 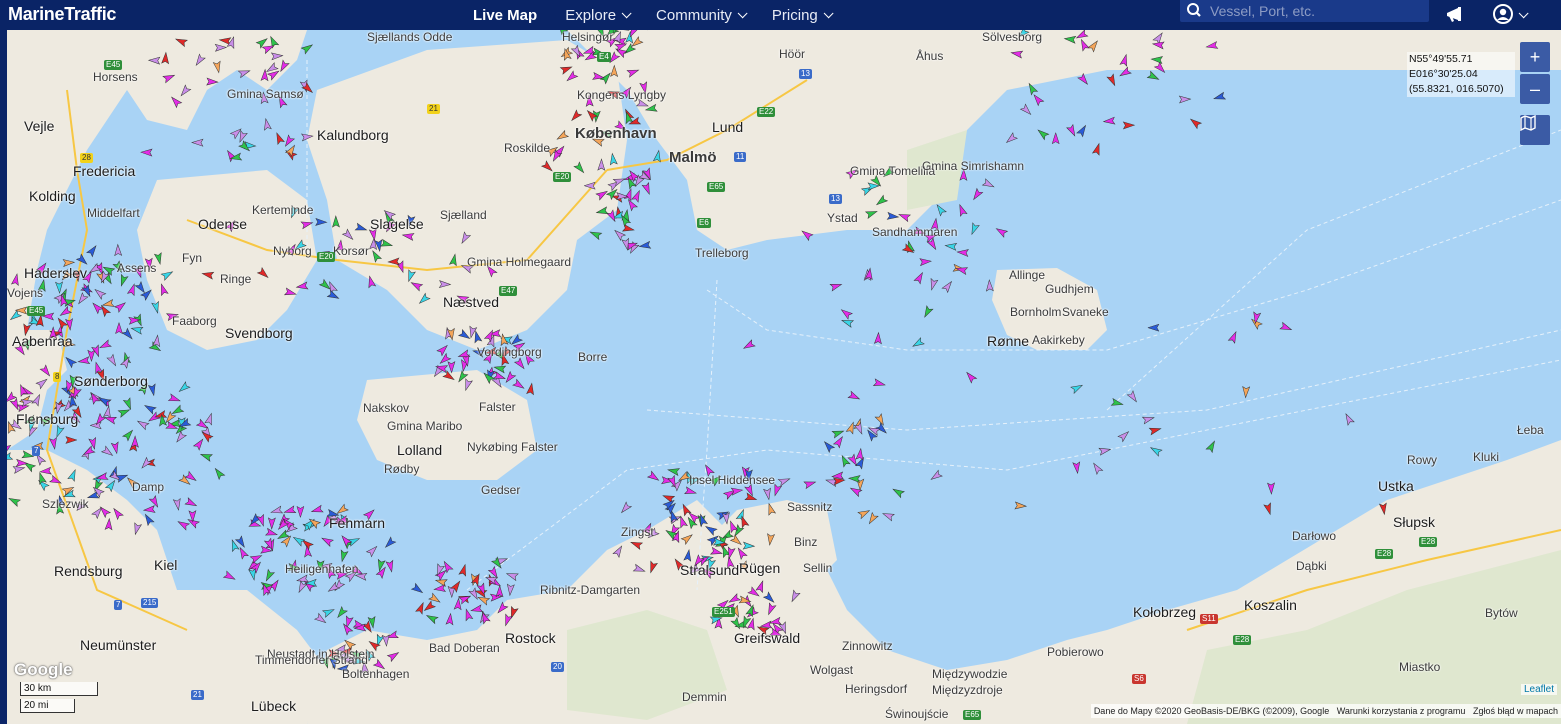 I want to click on nav-community: Community, so click(x=702, y=15).